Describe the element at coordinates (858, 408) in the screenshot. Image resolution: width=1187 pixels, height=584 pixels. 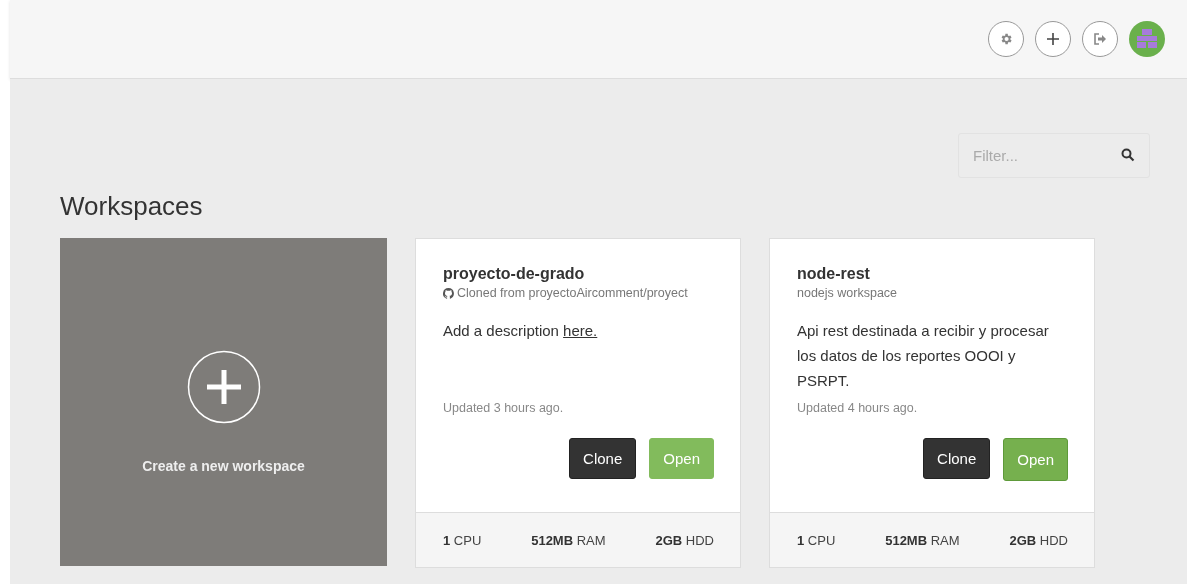
I see `updated-time: Updated 4 hours ago.` at that location.